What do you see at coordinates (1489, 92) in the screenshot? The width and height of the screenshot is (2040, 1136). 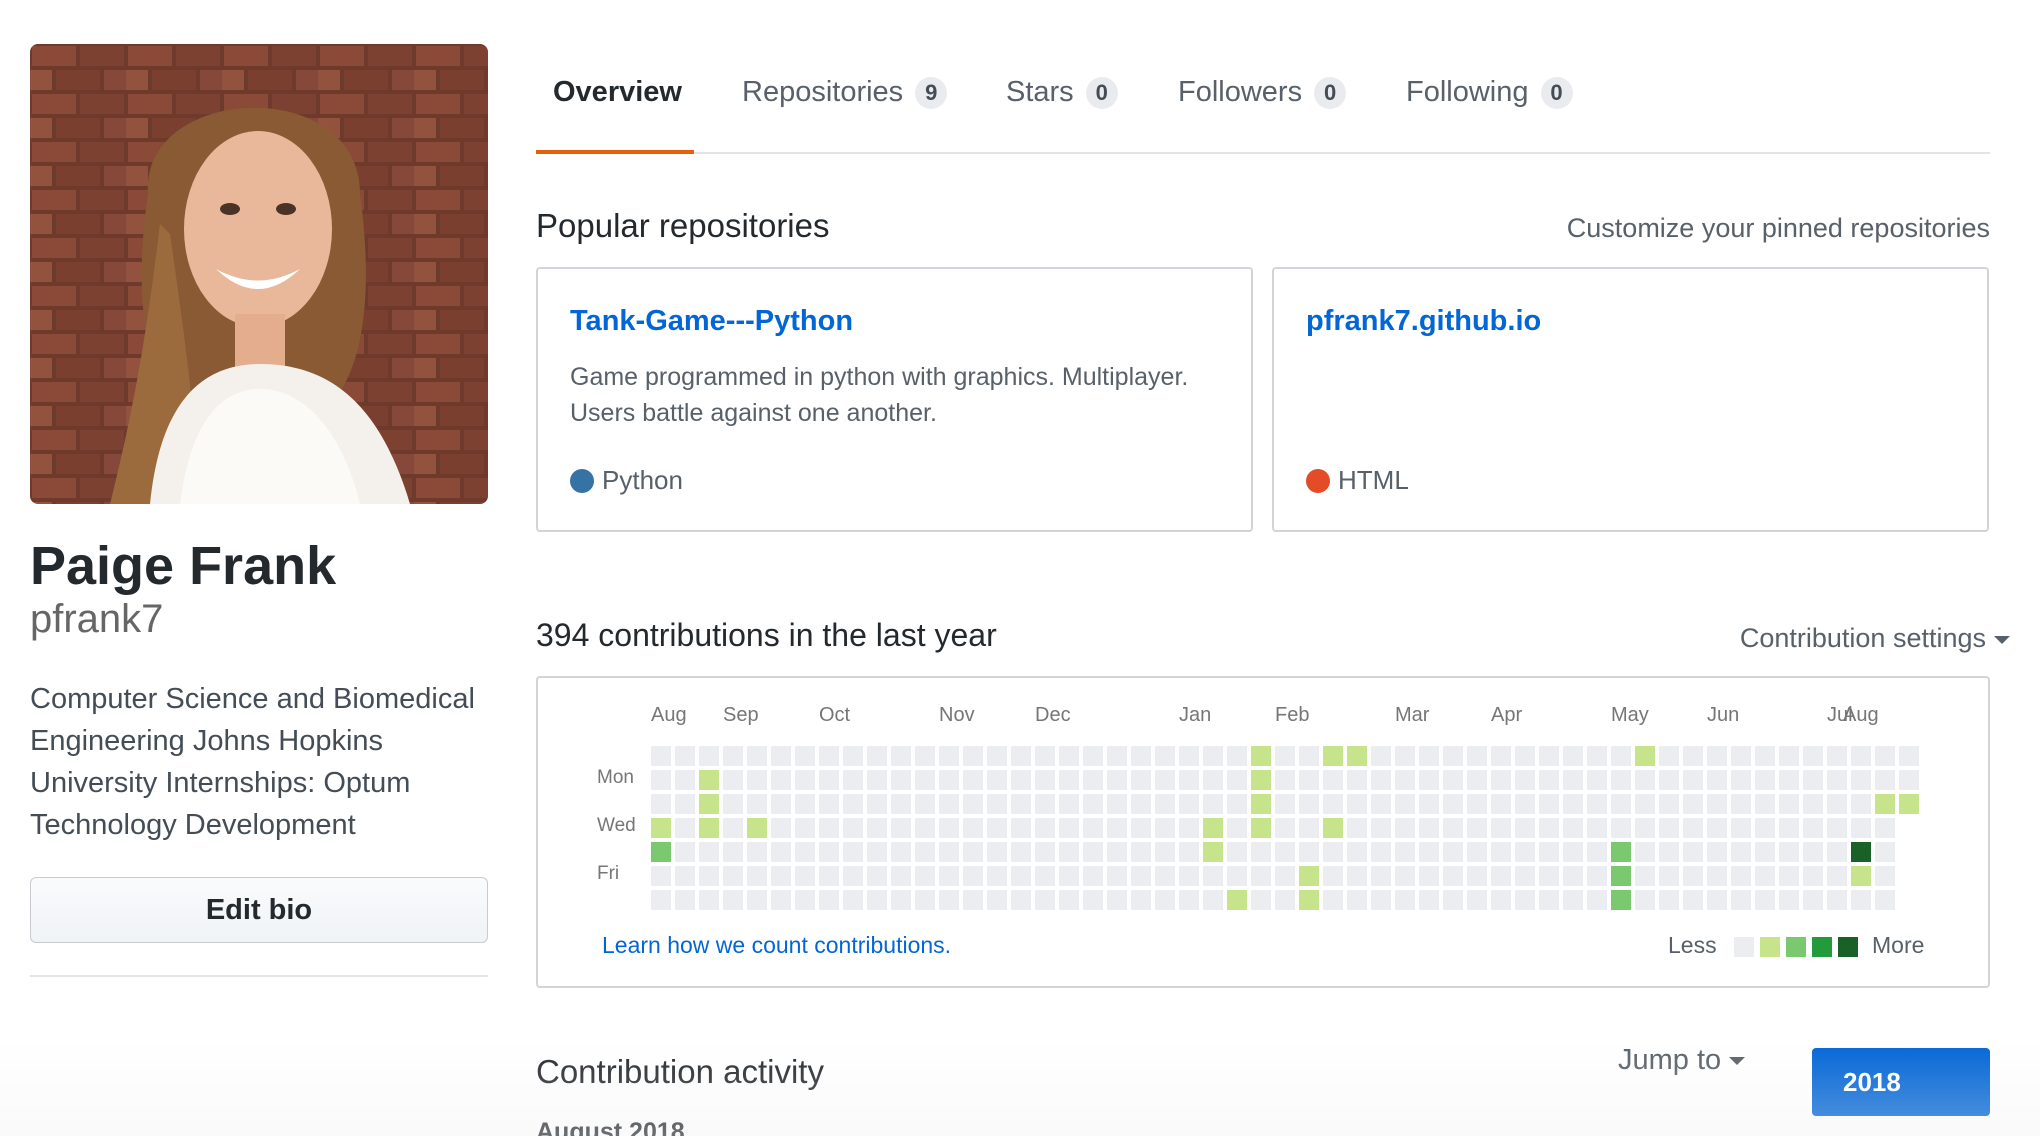 I see `tab-following: Following 0` at bounding box center [1489, 92].